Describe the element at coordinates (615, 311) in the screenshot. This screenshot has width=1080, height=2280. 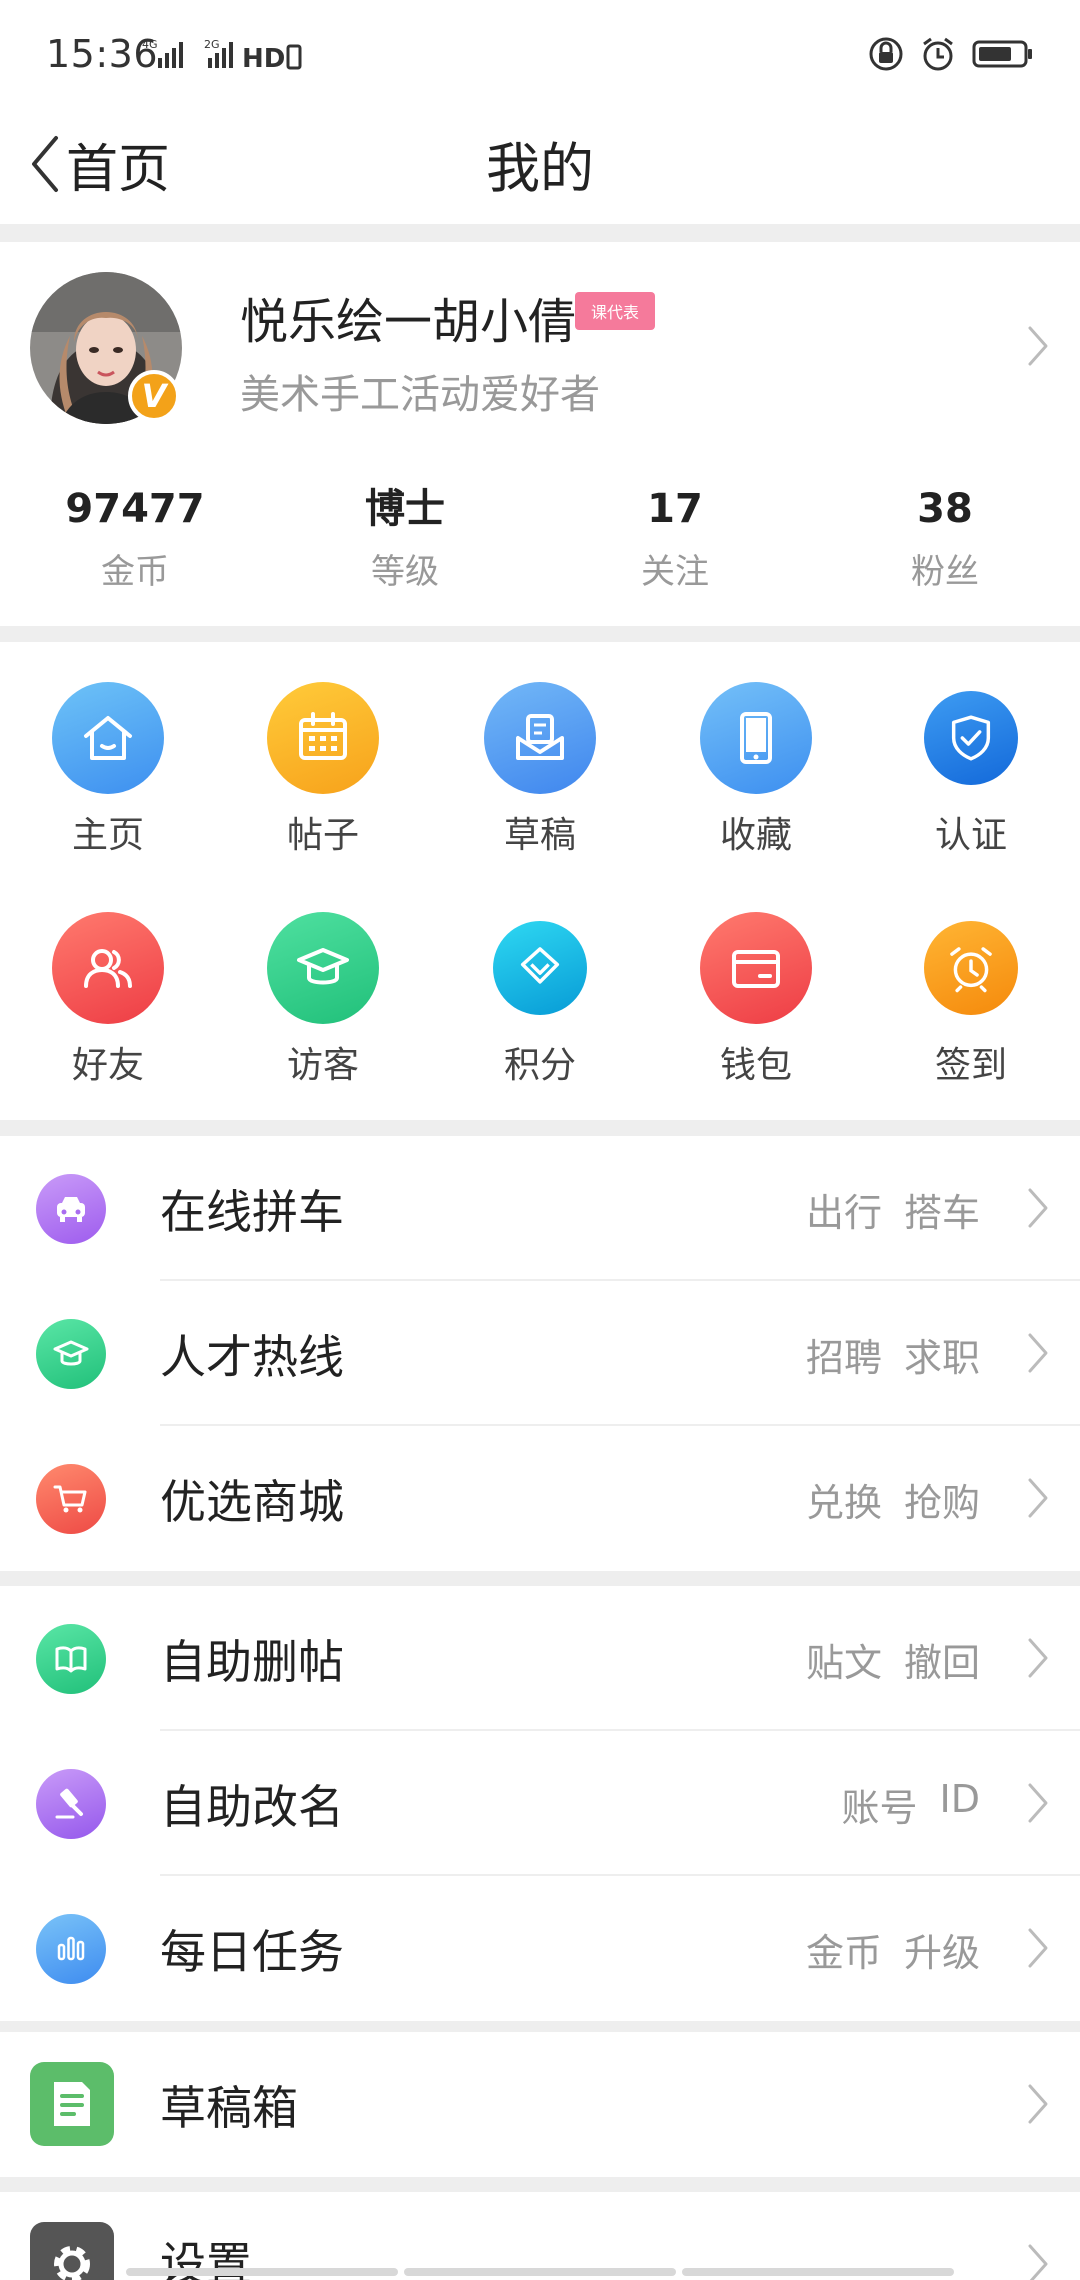
I see `role-badge: 课代表` at that location.